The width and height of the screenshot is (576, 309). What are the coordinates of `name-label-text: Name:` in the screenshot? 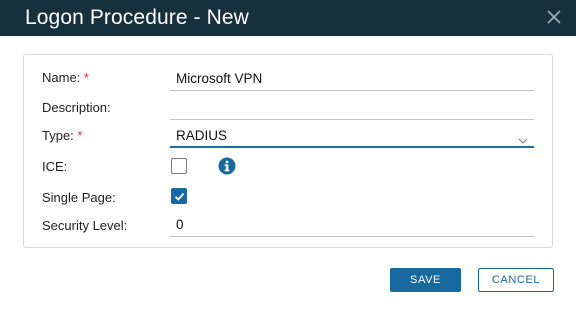 It's located at (61, 77).